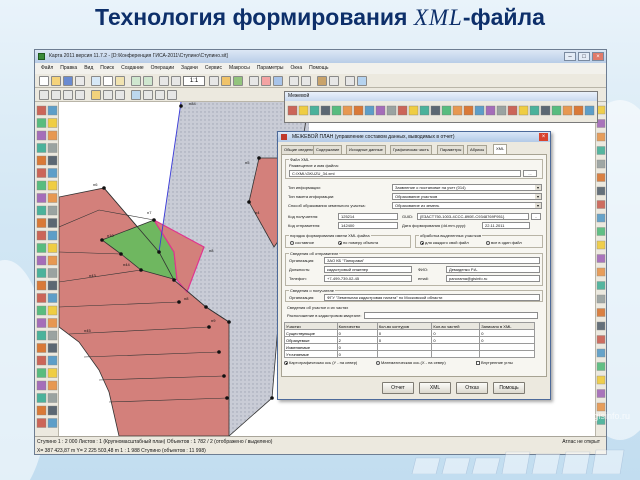 The width and height of the screenshot is (640, 480). What do you see at coordinates (411, 149) in the screenshot?
I see `tab-graphic: Графическая часть` at bounding box center [411, 149].